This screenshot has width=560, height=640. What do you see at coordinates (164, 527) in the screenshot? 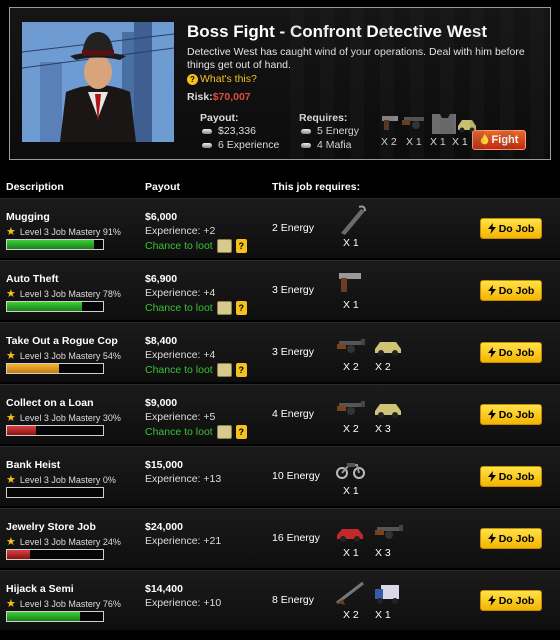
I see `job-payout-money: $24,000` at bounding box center [164, 527].